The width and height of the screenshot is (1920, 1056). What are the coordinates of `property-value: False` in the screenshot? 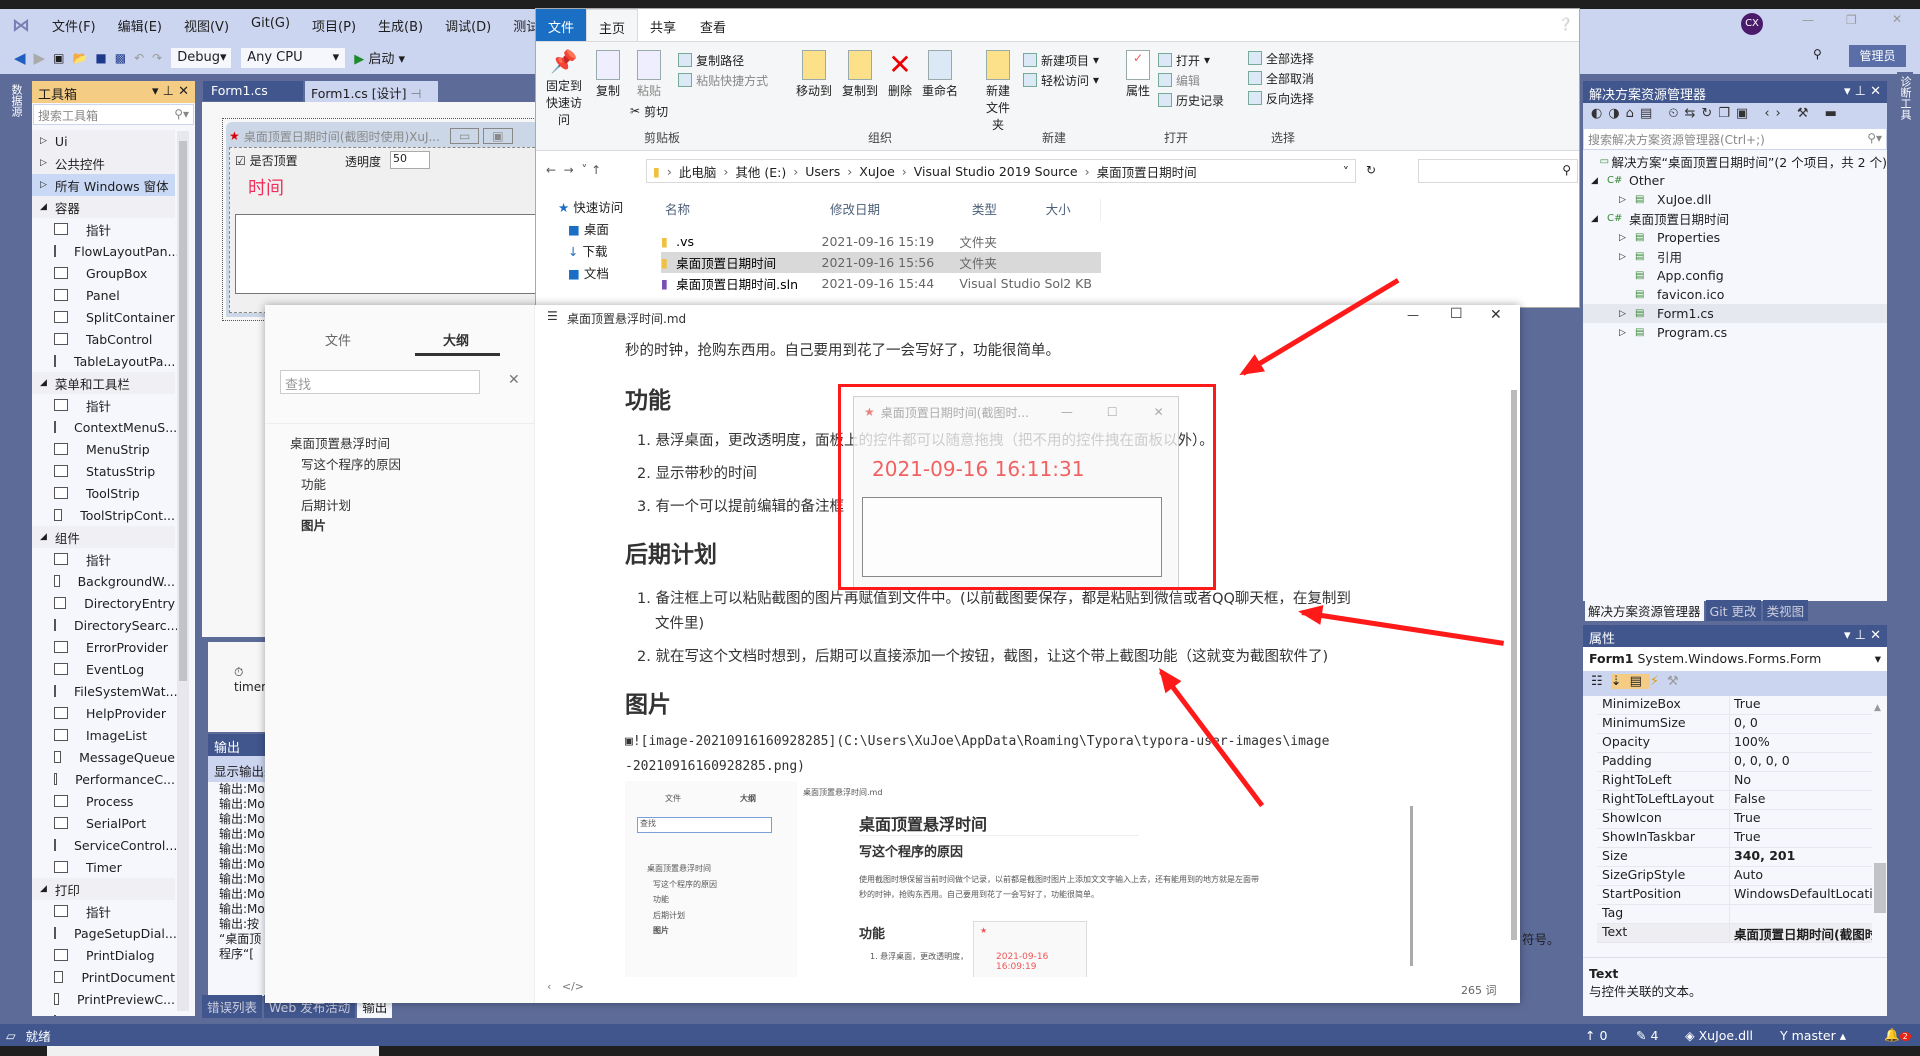 It's located at (1801, 800).